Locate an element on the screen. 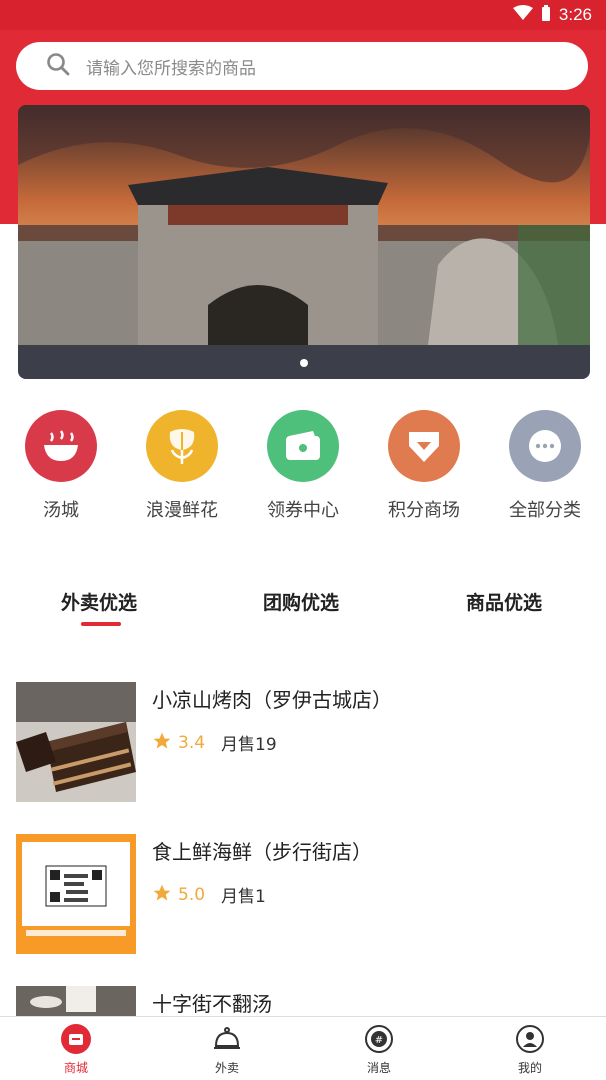 This screenshot has height=1080, width=606. category-grid: 汤城 浪漫鲜花 领券中心 积分商场 全部分类 is located at coordinates (303, 466).